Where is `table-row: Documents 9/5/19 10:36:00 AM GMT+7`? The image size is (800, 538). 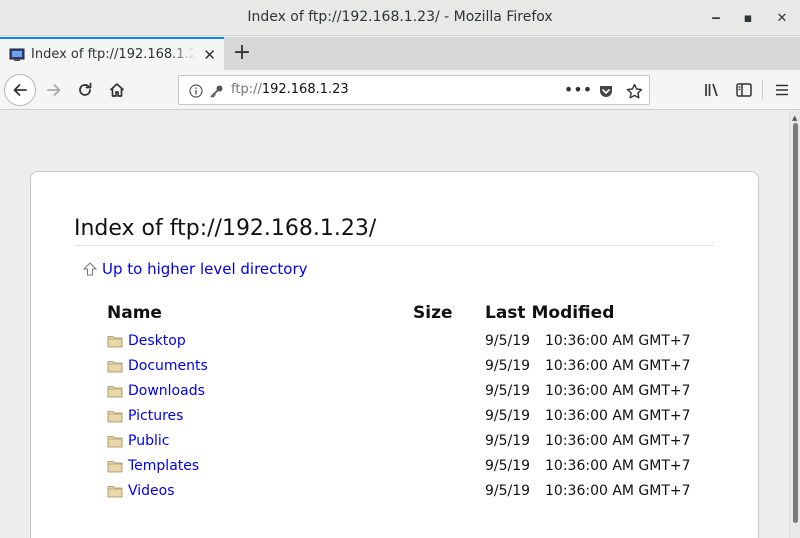 table-row: Documents 9/5/19 10:36:00 AM GMT+7 is located at coordinates (401, 365).